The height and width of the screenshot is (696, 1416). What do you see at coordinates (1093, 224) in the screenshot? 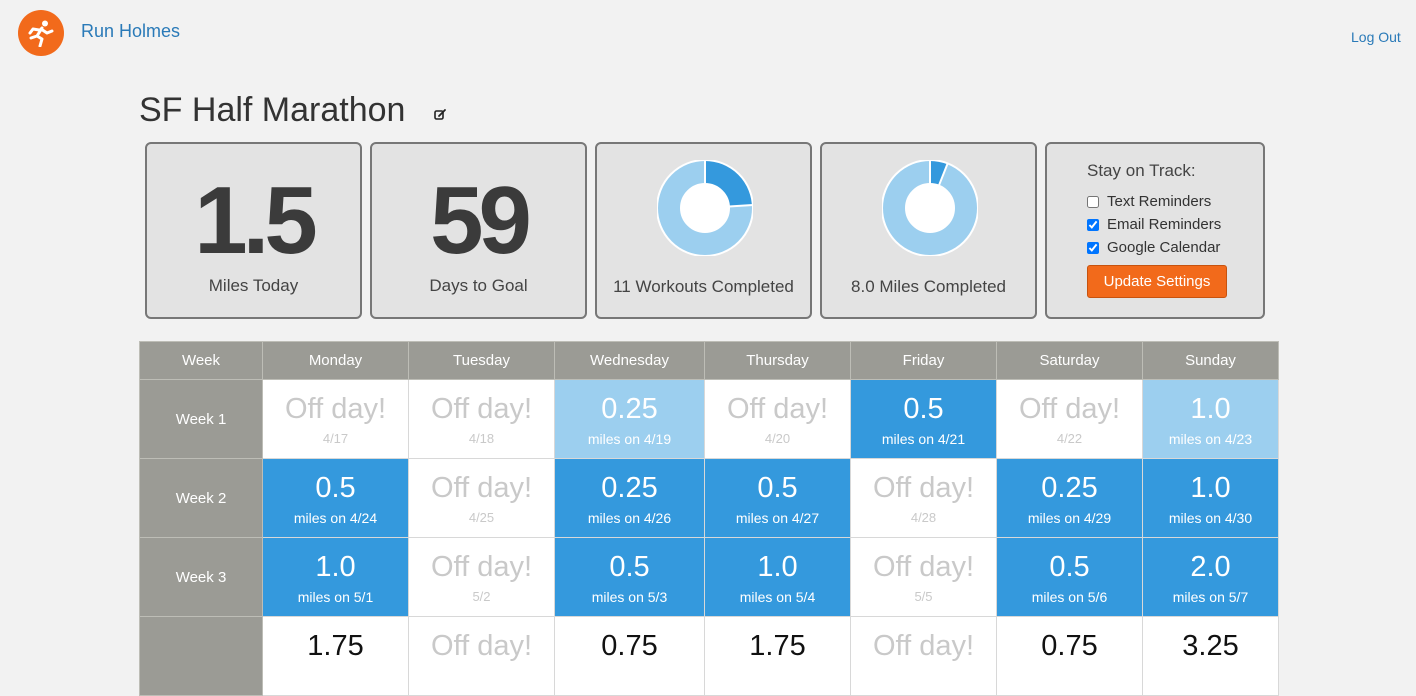
I see `email-reminders-checkbox` at bounding box center [1093, 224].